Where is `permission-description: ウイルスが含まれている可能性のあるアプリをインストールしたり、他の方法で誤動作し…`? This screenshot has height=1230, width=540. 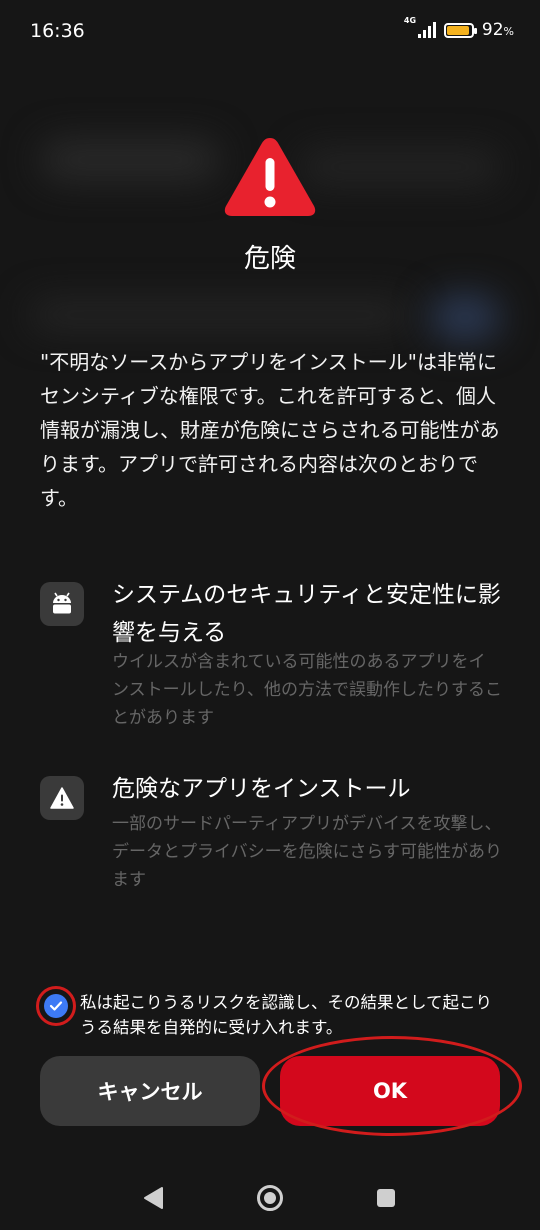 permission-description: ウイルスが含まれている可能性のあるアプリをインストールしたり、他の方法で誤動作し… is located at coordinates (307, 690).